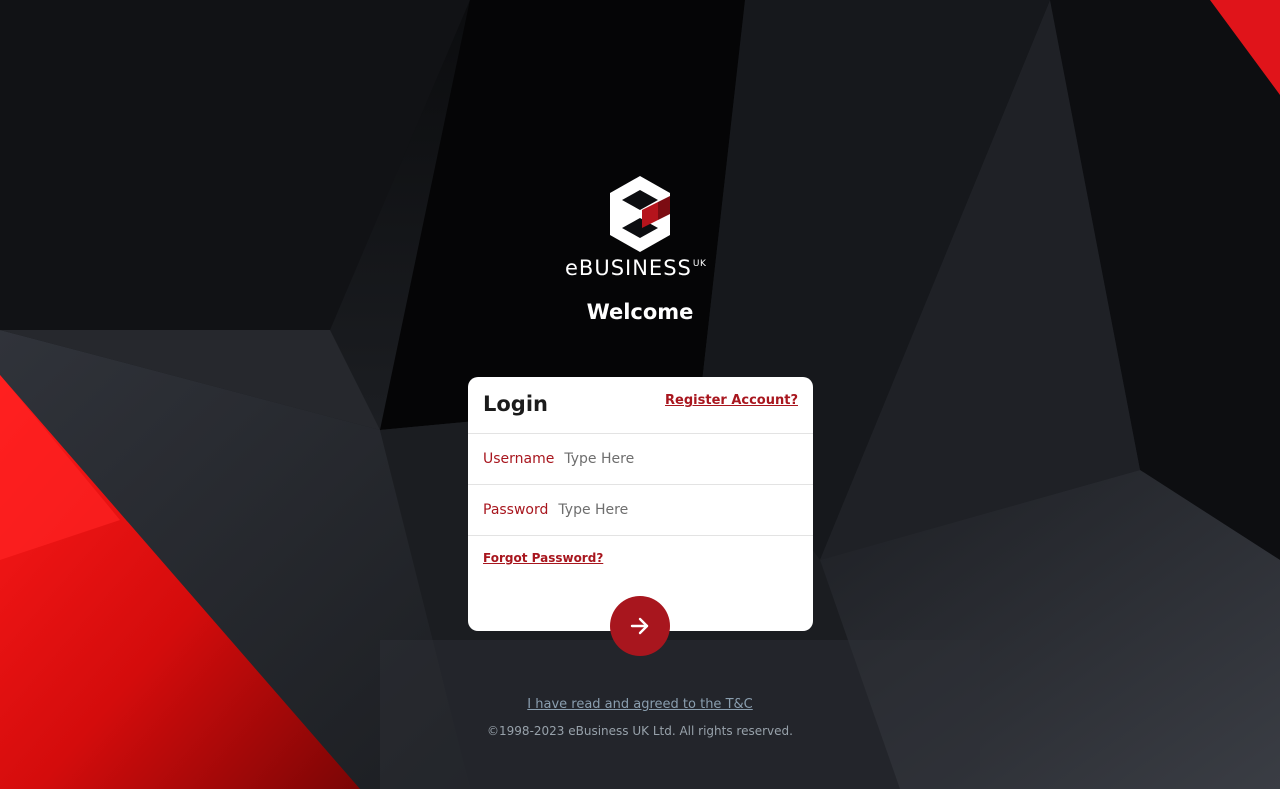 Image resolution: width=1280 pixels, height=789 pixels. Describe the element at coordinates (731, 400) in the screenshot. I see `register-account-link: Register Account?` at that location.